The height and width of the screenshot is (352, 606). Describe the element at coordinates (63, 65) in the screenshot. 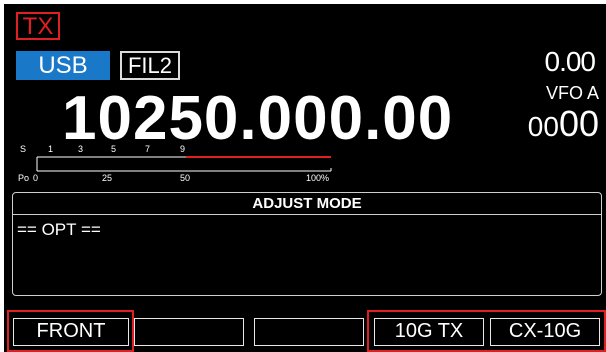

I see `mode-badge: USB` at that location.